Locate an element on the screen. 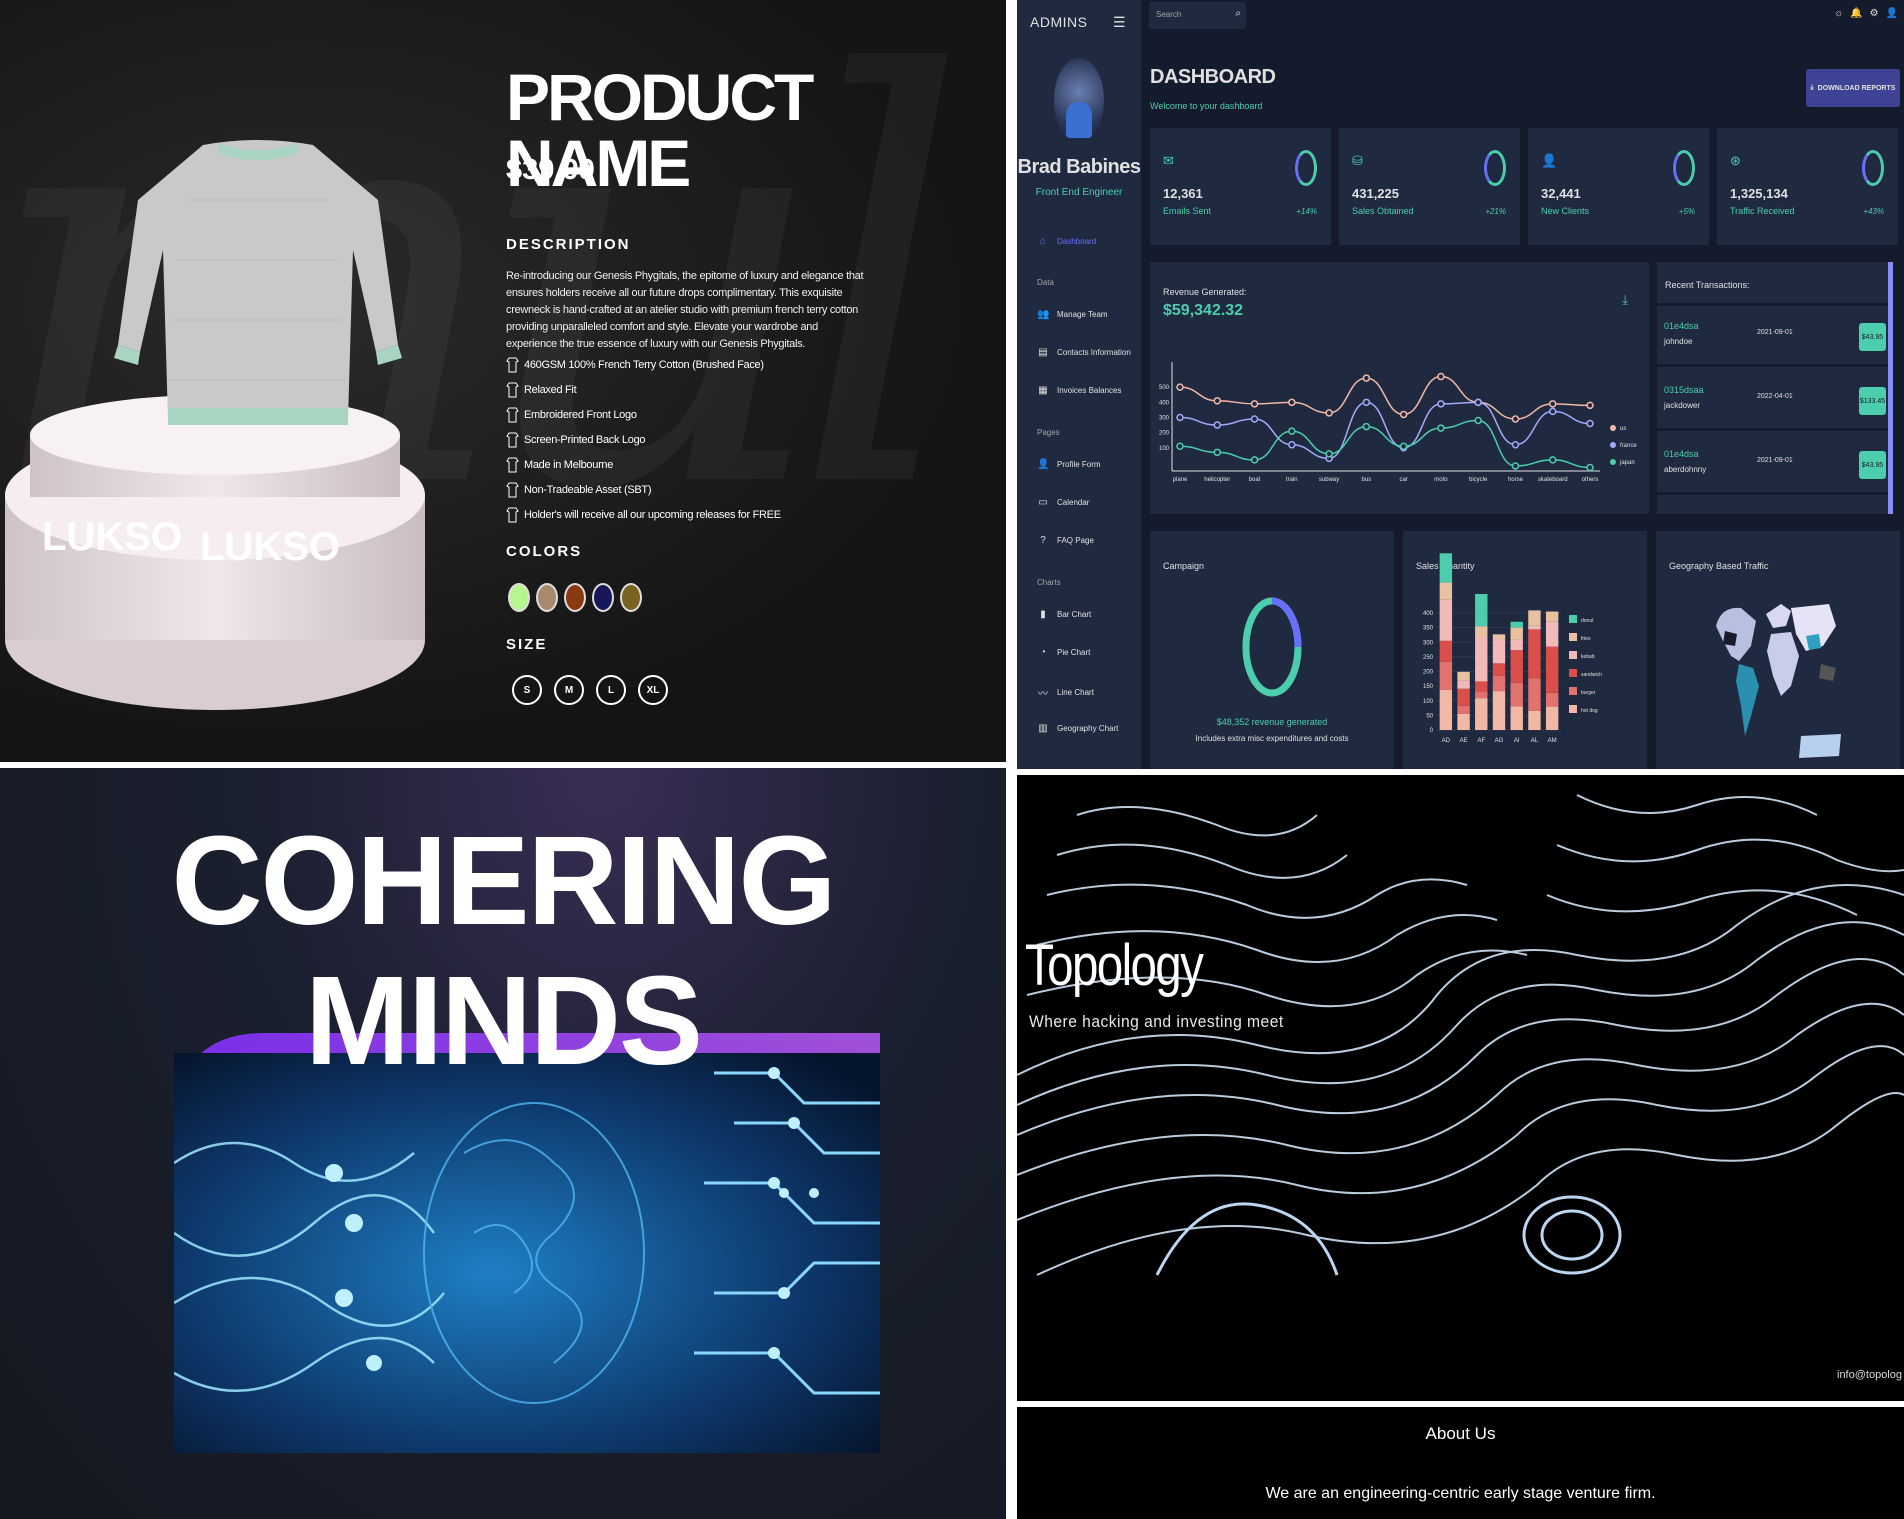 Image resolution: width=1904 pixels, height=1519 pixels. gear-icon: ⚙ is located at coordinates (1874, 13).